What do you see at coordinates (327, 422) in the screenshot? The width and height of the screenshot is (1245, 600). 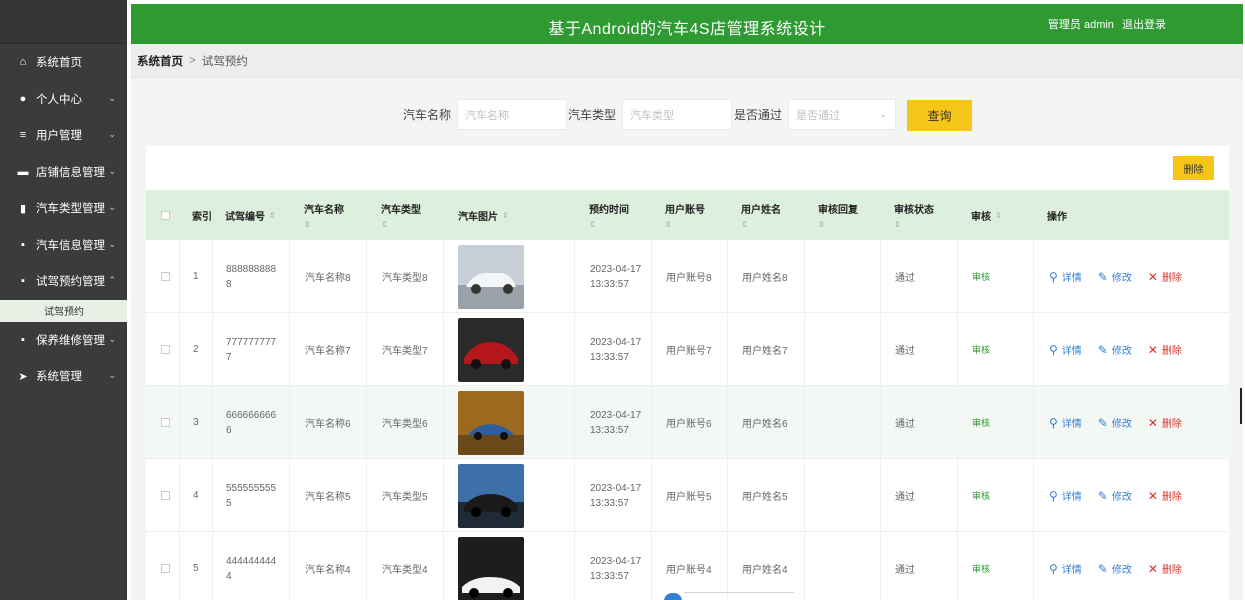 I see `cell-name: 汽车名称6` at bounding box center [327, 422].